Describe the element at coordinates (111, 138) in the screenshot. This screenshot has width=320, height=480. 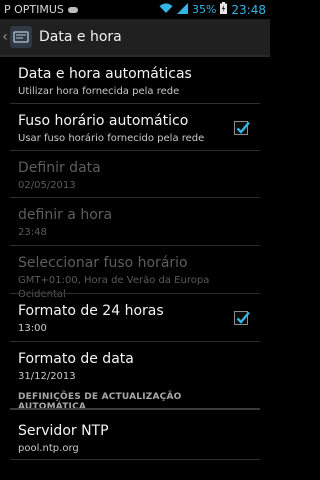
I see `item-summary: Usar fuso horário fornecido pela rede` at that location.